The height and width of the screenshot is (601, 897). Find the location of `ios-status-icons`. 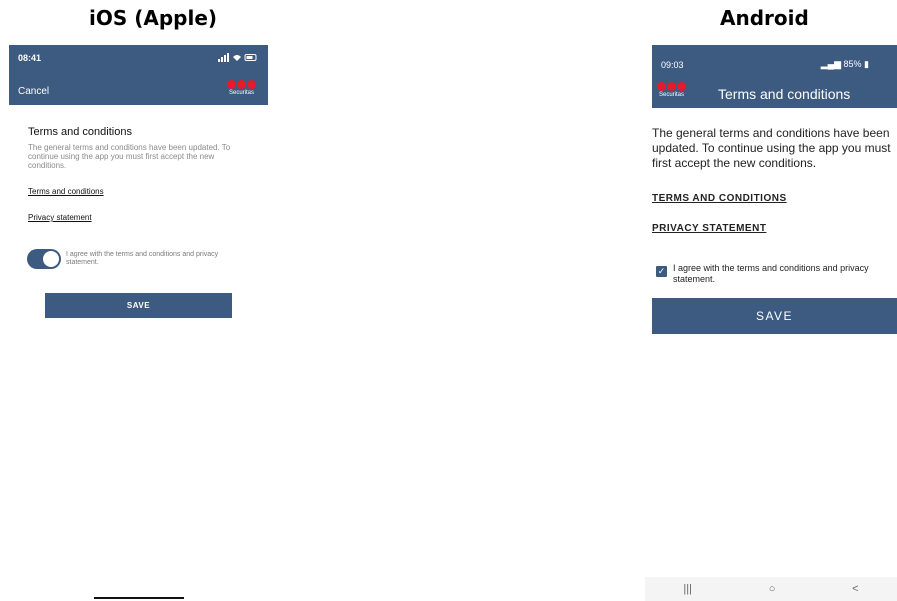

ios-status-icons is located at coordinates (238, 58).